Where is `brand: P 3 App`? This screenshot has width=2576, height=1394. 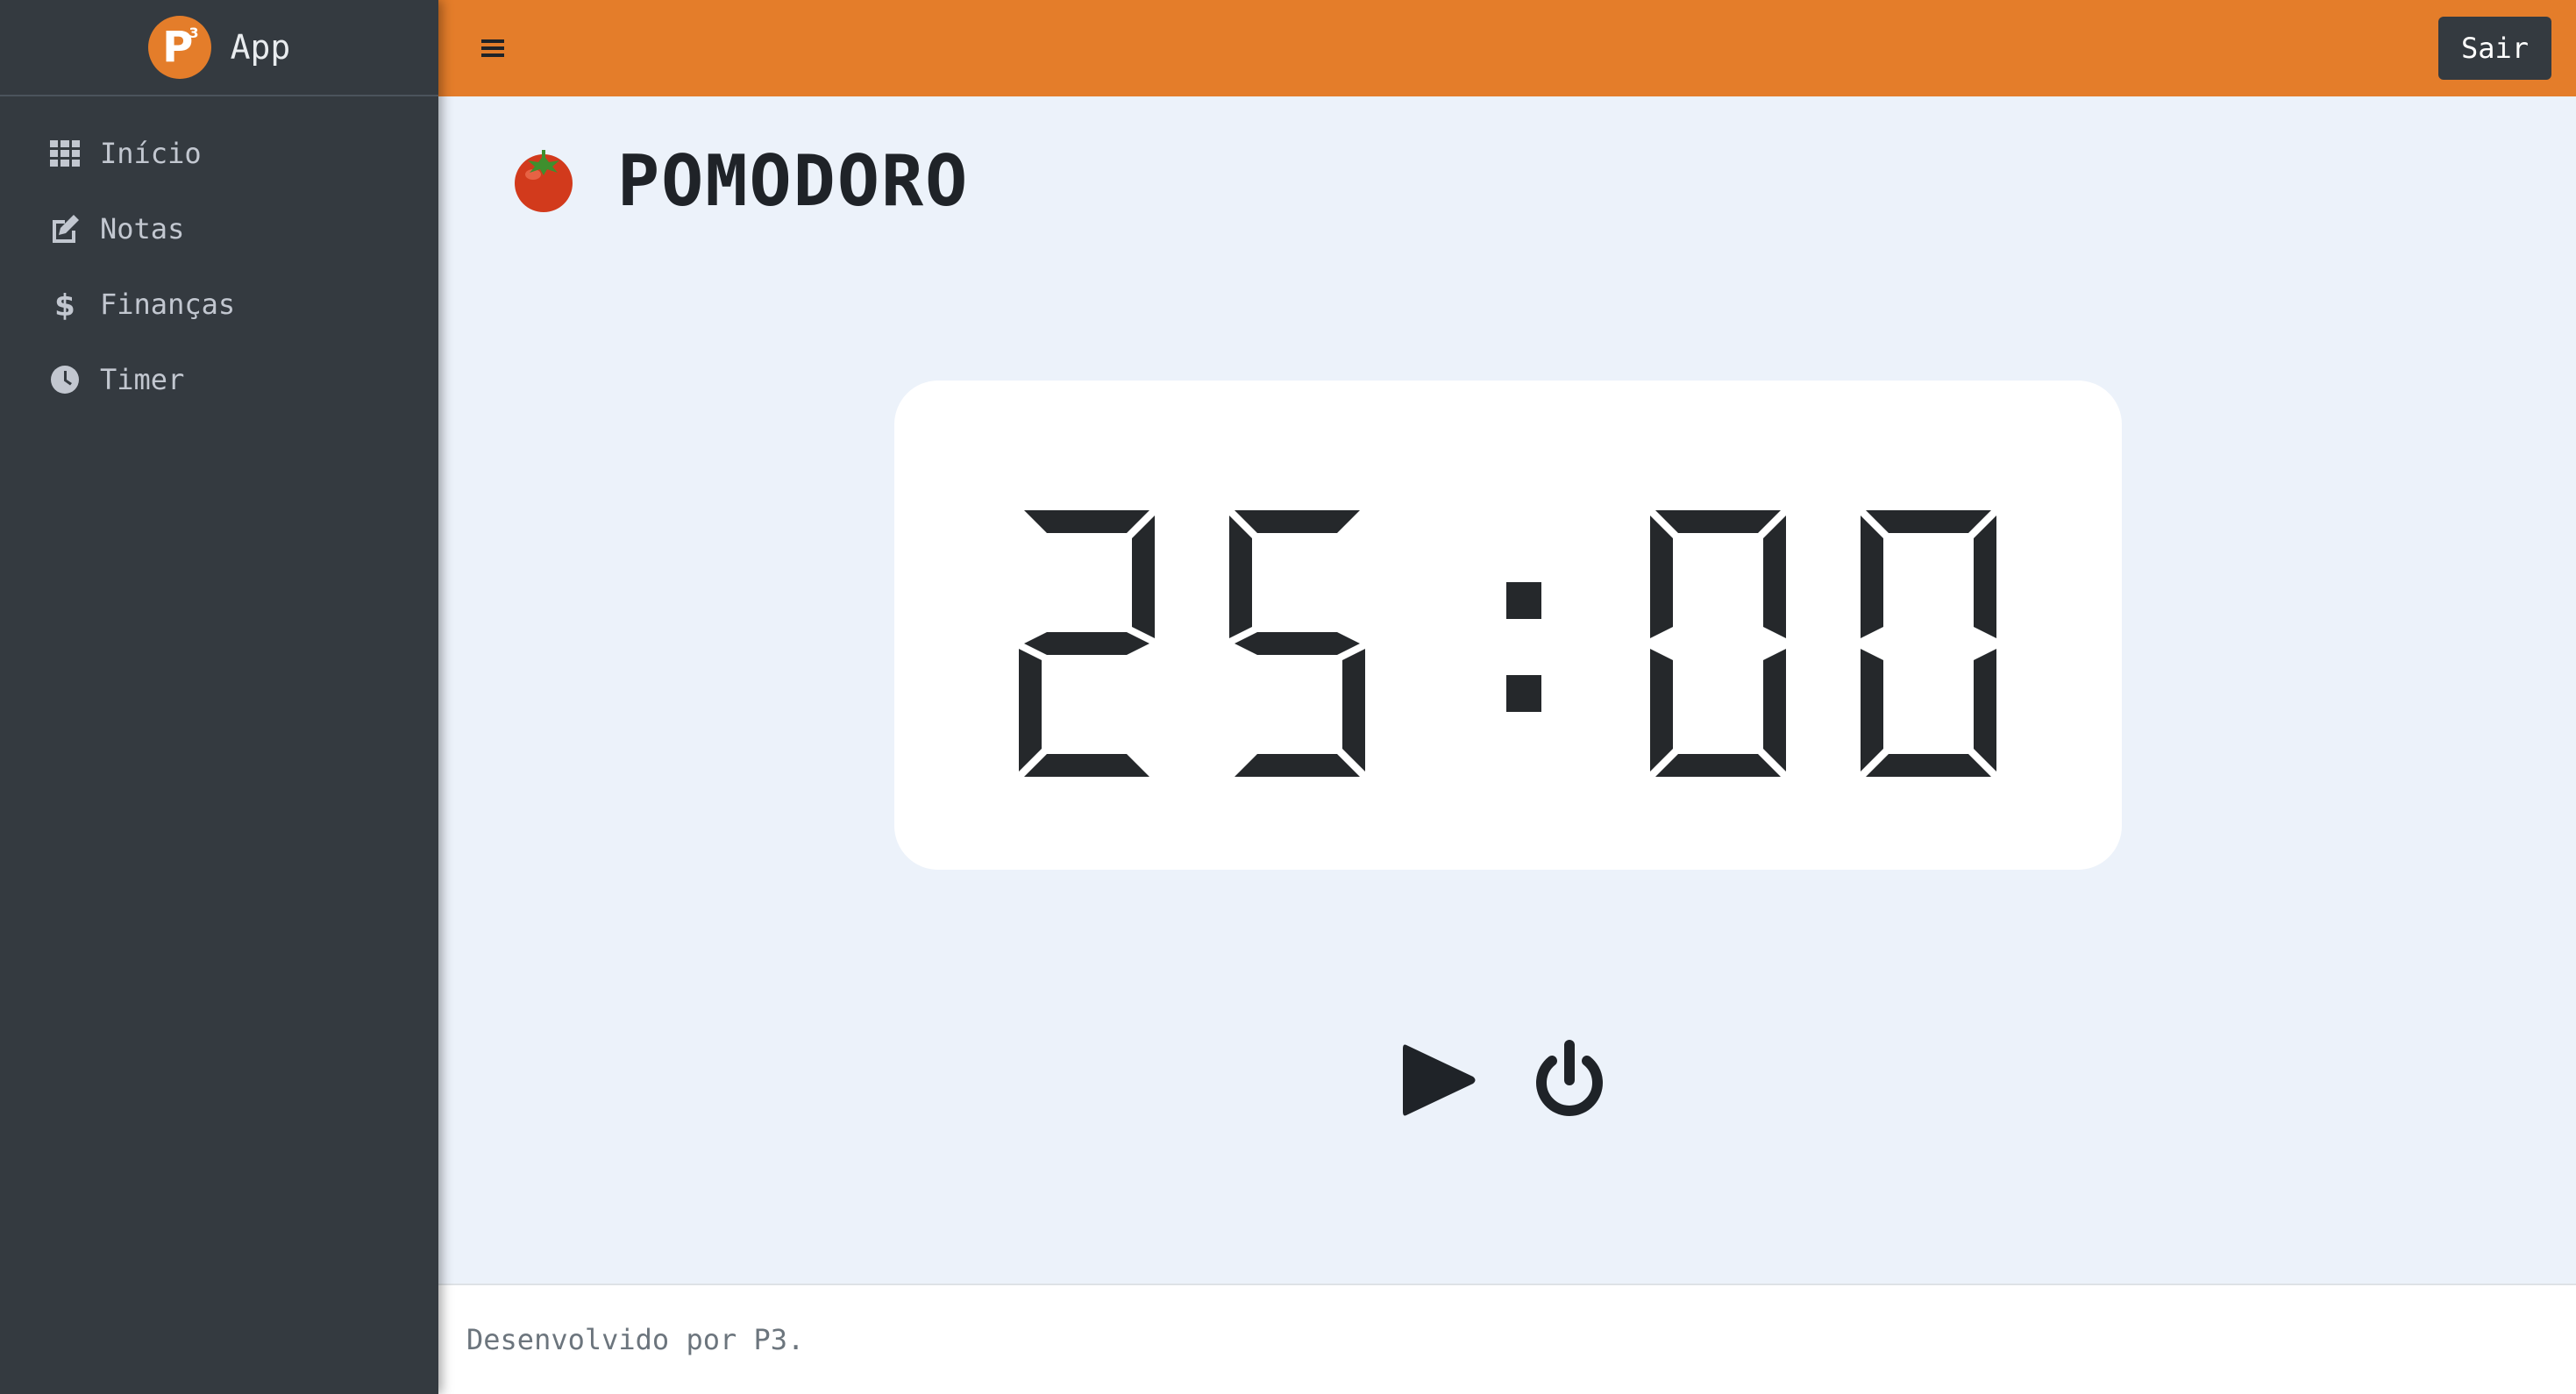
brand: P 3 App is located at coordinates (219, 48).